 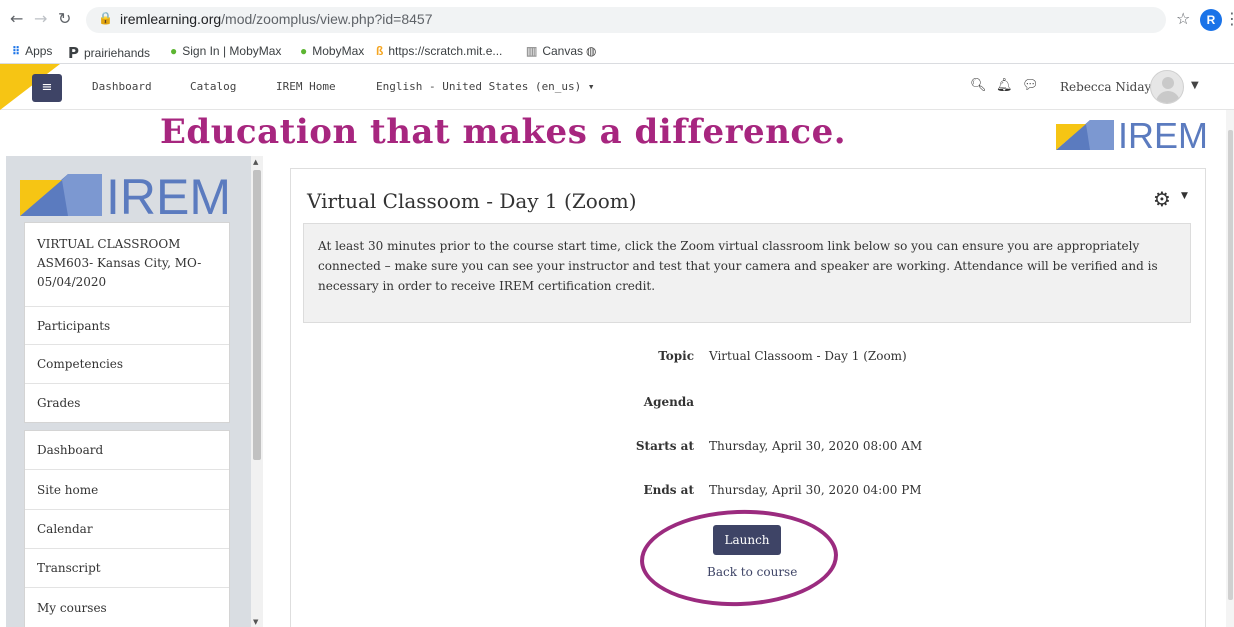 I want to click on irem-logo-text: IREM, so click(x=1162, y=132).